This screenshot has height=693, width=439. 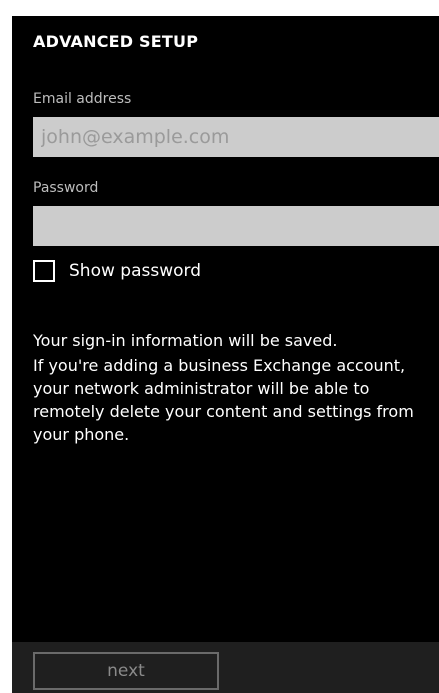 I want to click on app-bar: next, so click(x=225, y=667).